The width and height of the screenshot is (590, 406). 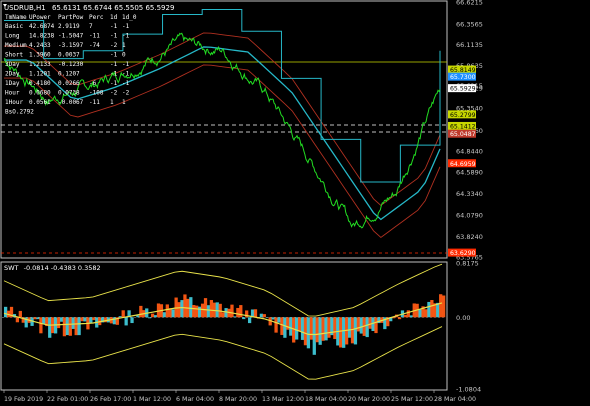 What do you see at coordinates (94, 102) in the screenshot?
I see `stats-cell: -11` at bounding box center [94, 102].